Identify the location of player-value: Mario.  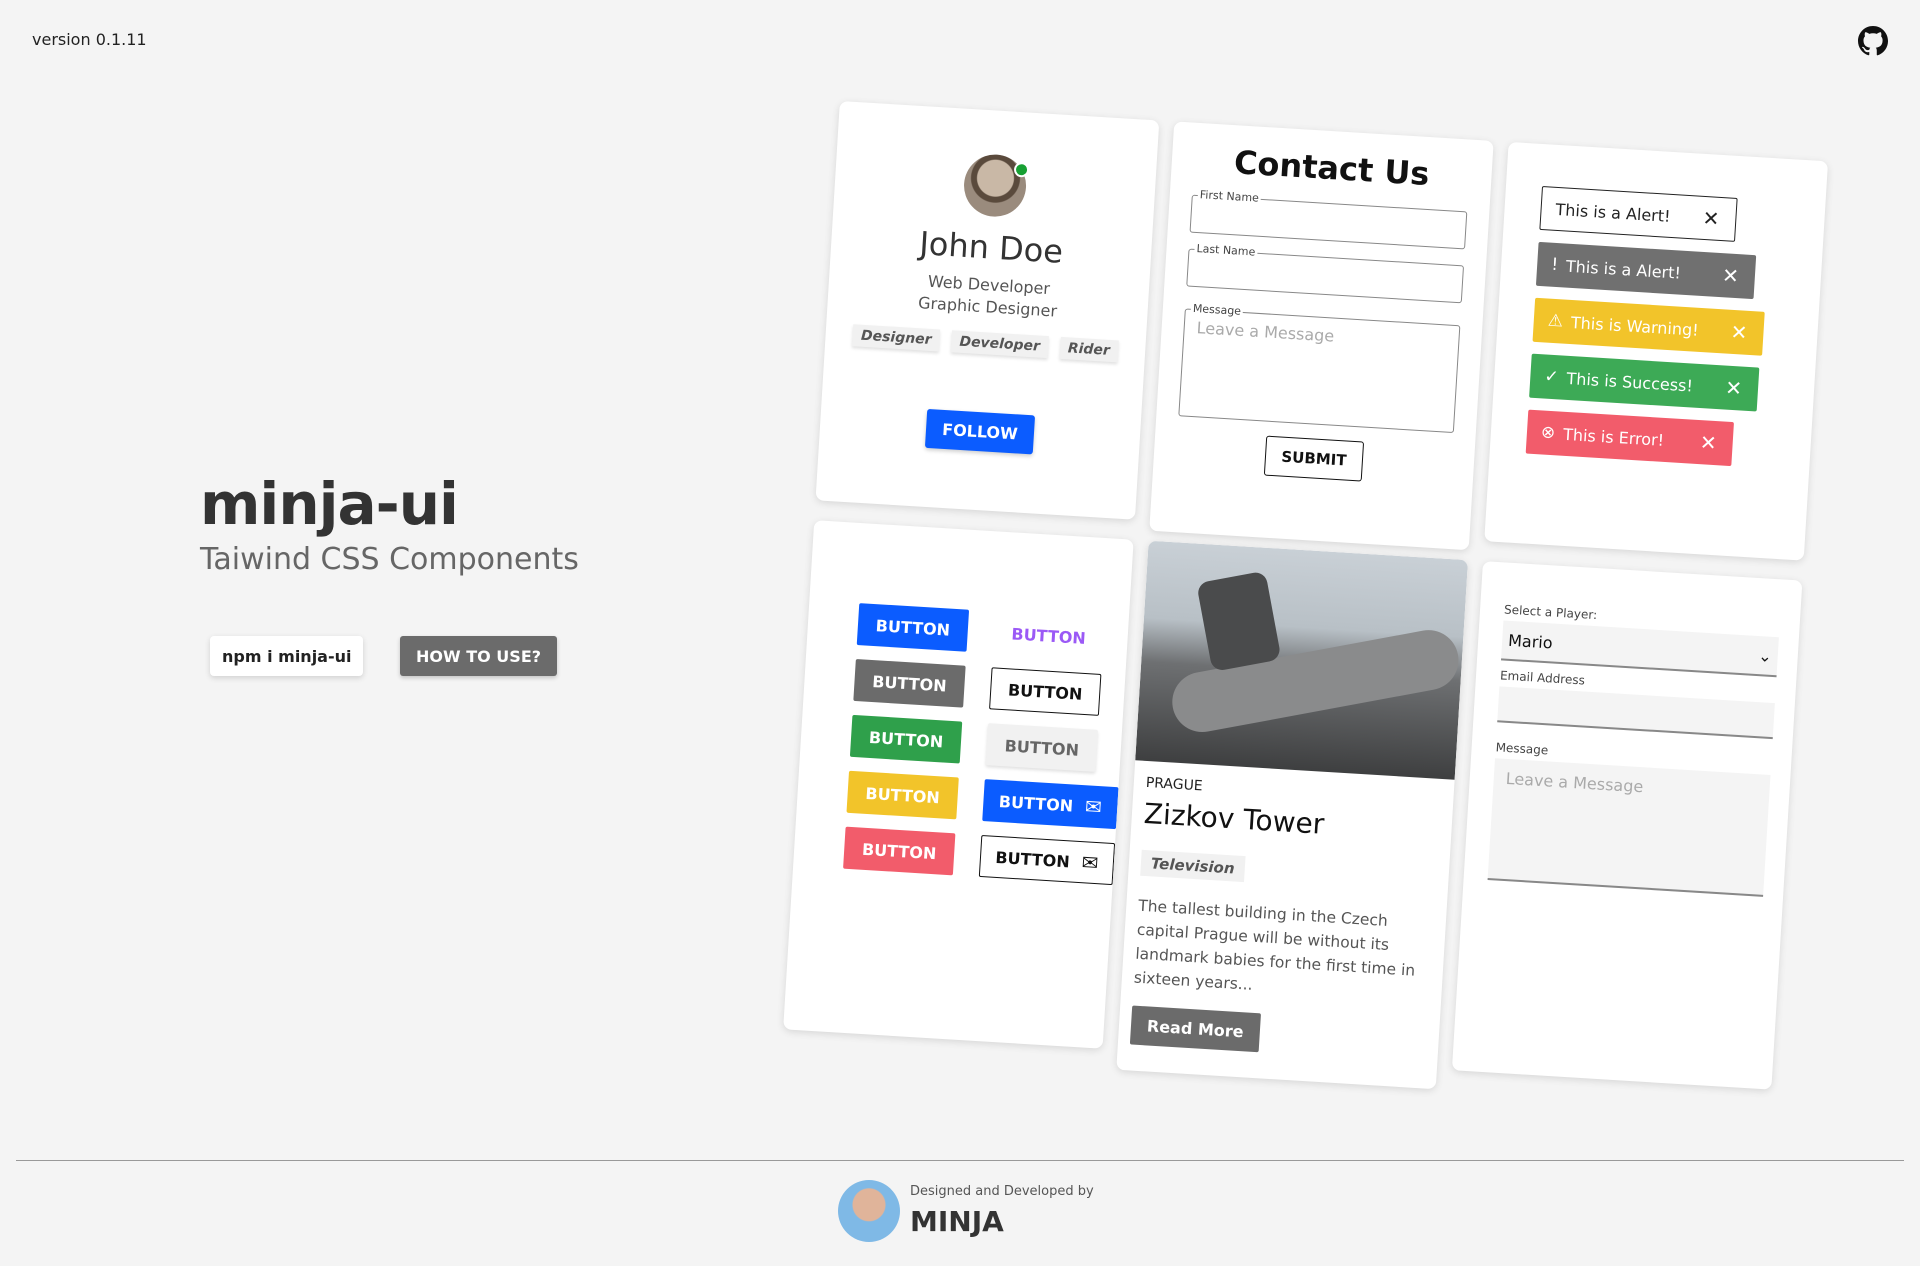
(1530, 641).